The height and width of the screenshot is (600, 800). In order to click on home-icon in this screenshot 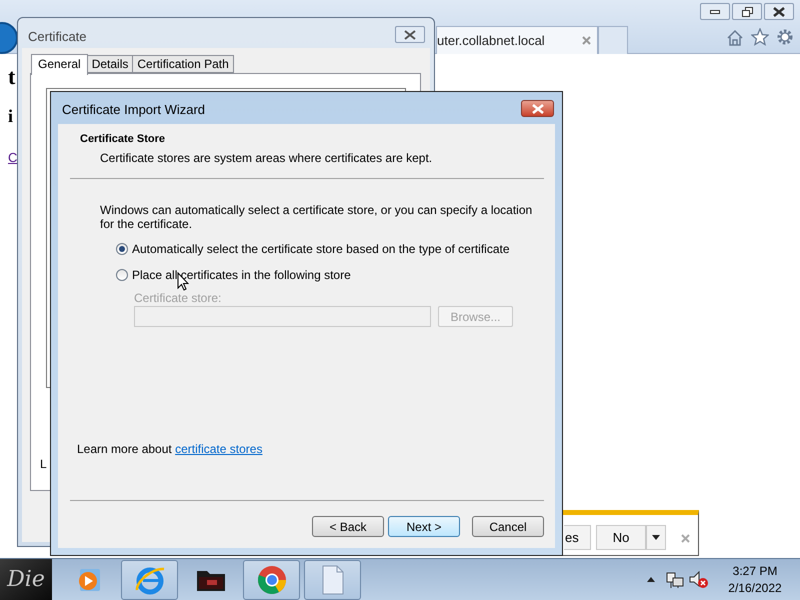, I will do `click(735, 37)`.